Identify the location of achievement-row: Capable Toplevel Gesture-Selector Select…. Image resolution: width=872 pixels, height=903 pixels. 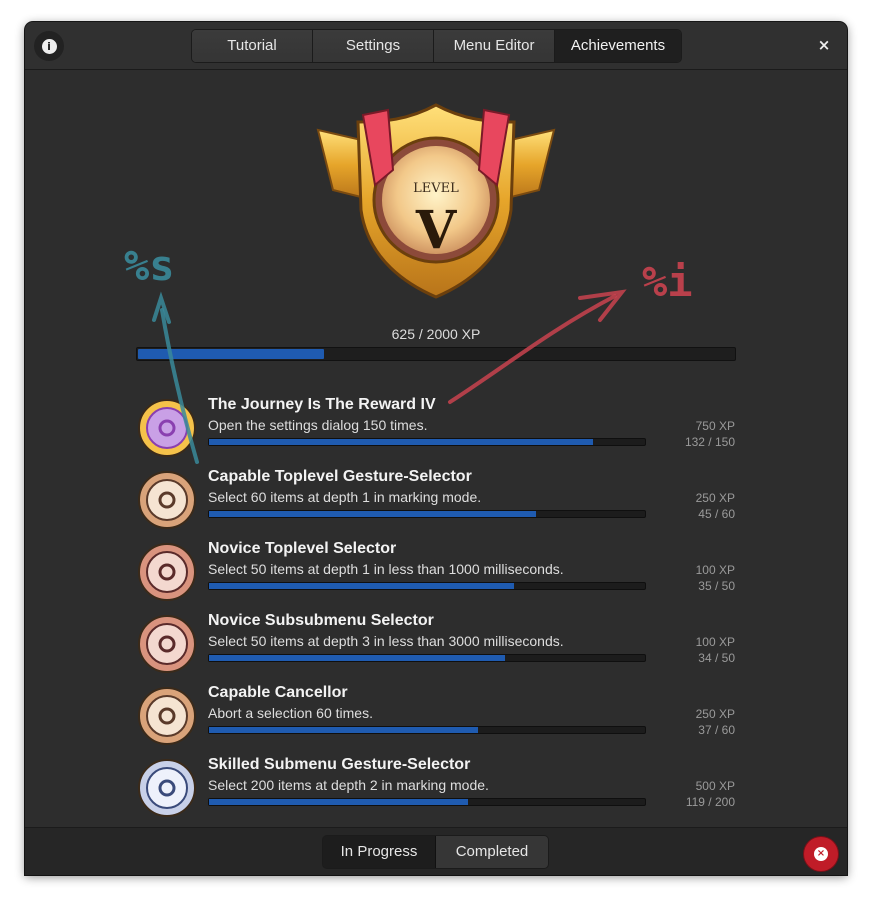
(435, 499).